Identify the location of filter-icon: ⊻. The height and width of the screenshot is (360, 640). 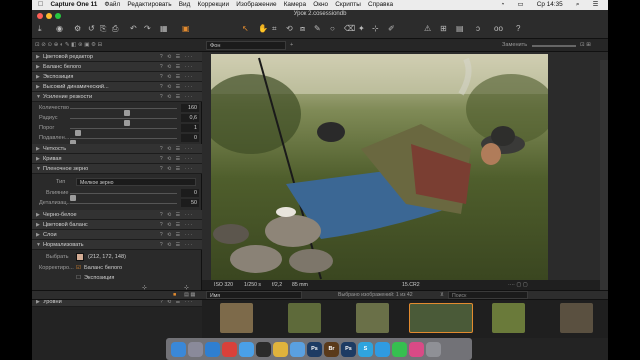
(442, 295).